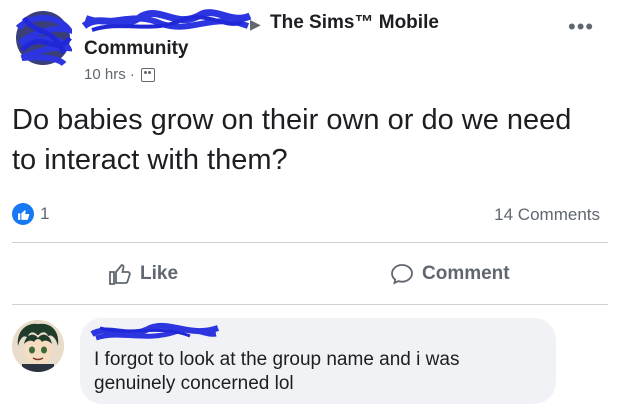  What do you see at coordinates (354, 23) in the screenshot?
I see `group-name: The Sims™ Mobile` at bounding box center [354, 23].